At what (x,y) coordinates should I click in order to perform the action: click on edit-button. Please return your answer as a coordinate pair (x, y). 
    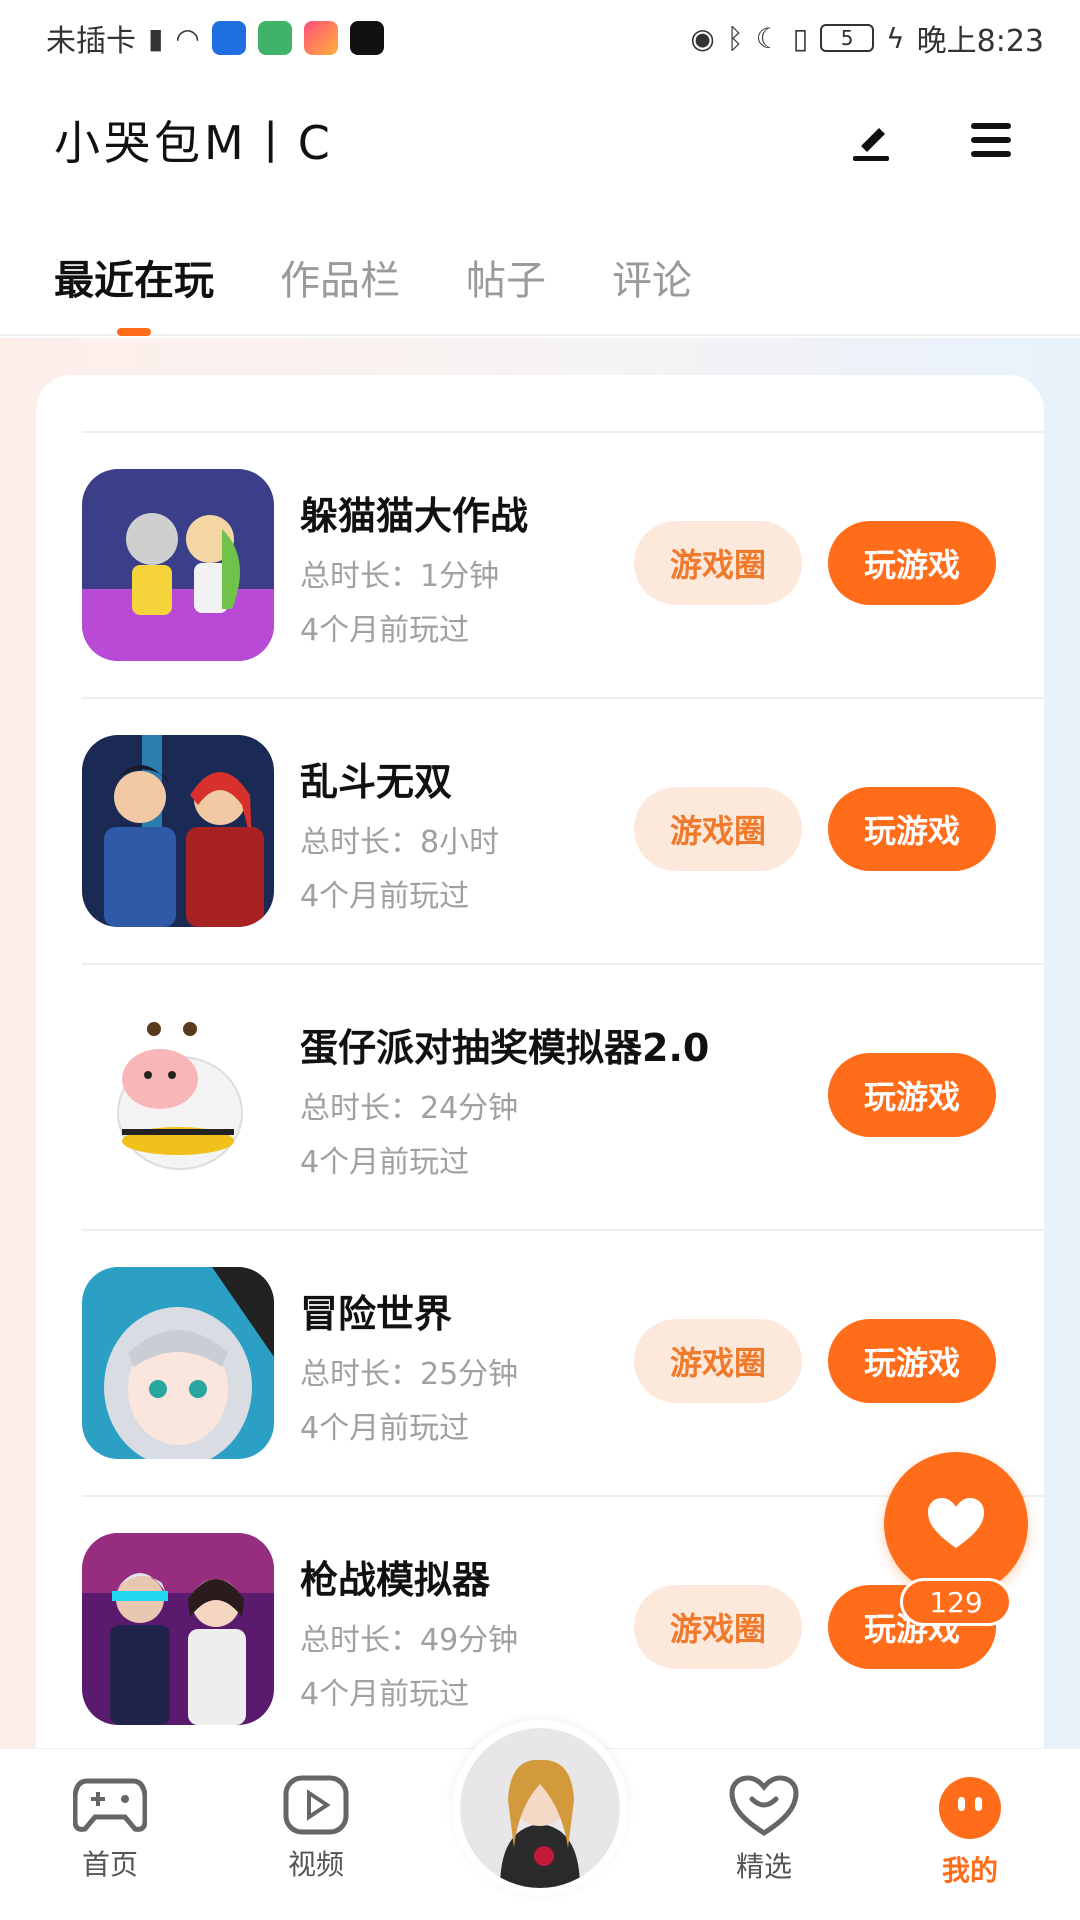
    Looking at the image, I should click on (871, 140).